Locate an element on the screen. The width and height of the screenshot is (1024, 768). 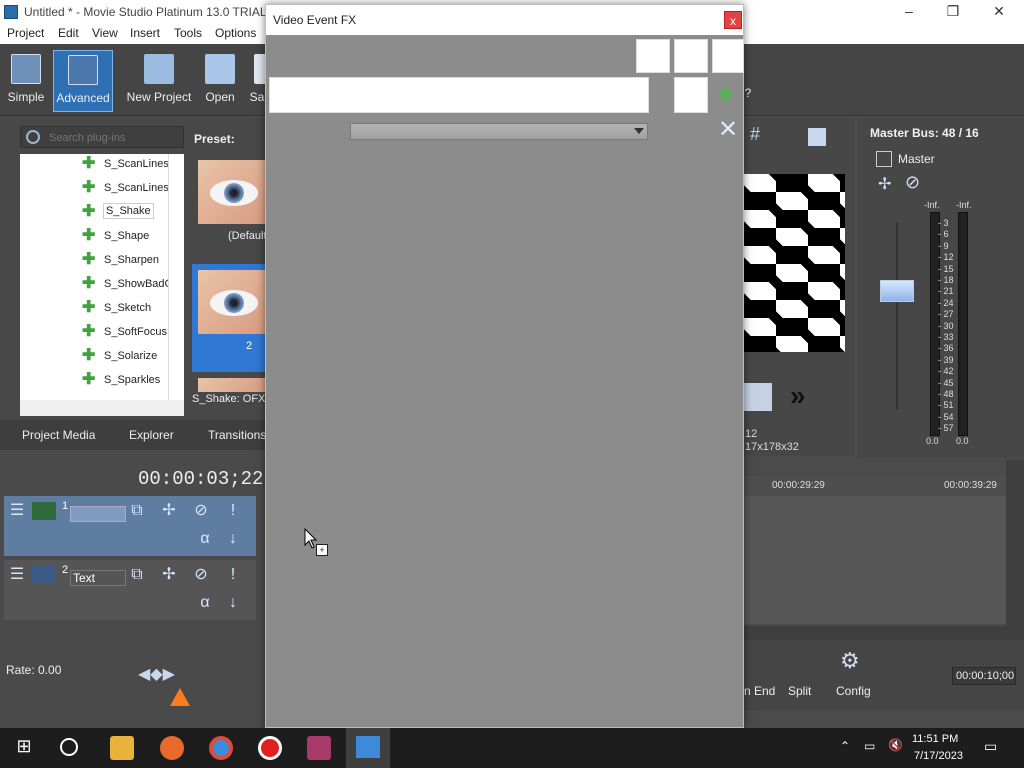
add-fx-icon: ✚ is located at coordinates (729, 98).